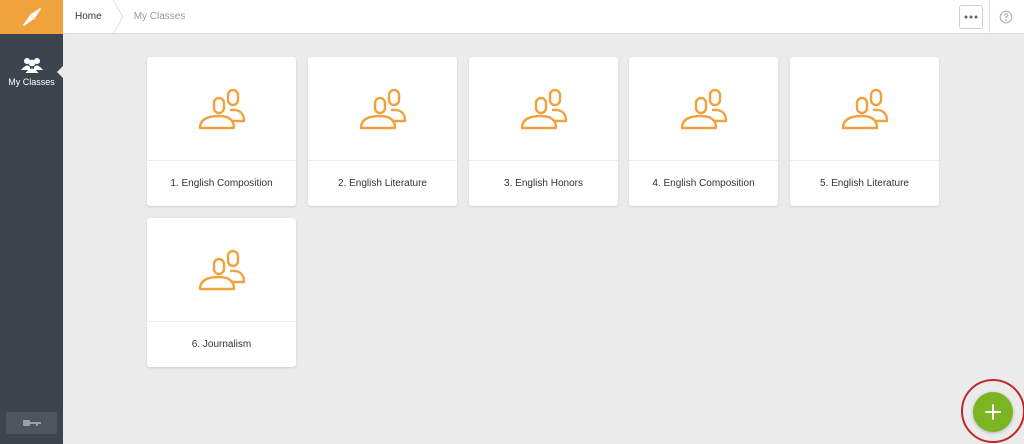  I want to click on class-card-title: 5. English Literature, so click(864, 183).